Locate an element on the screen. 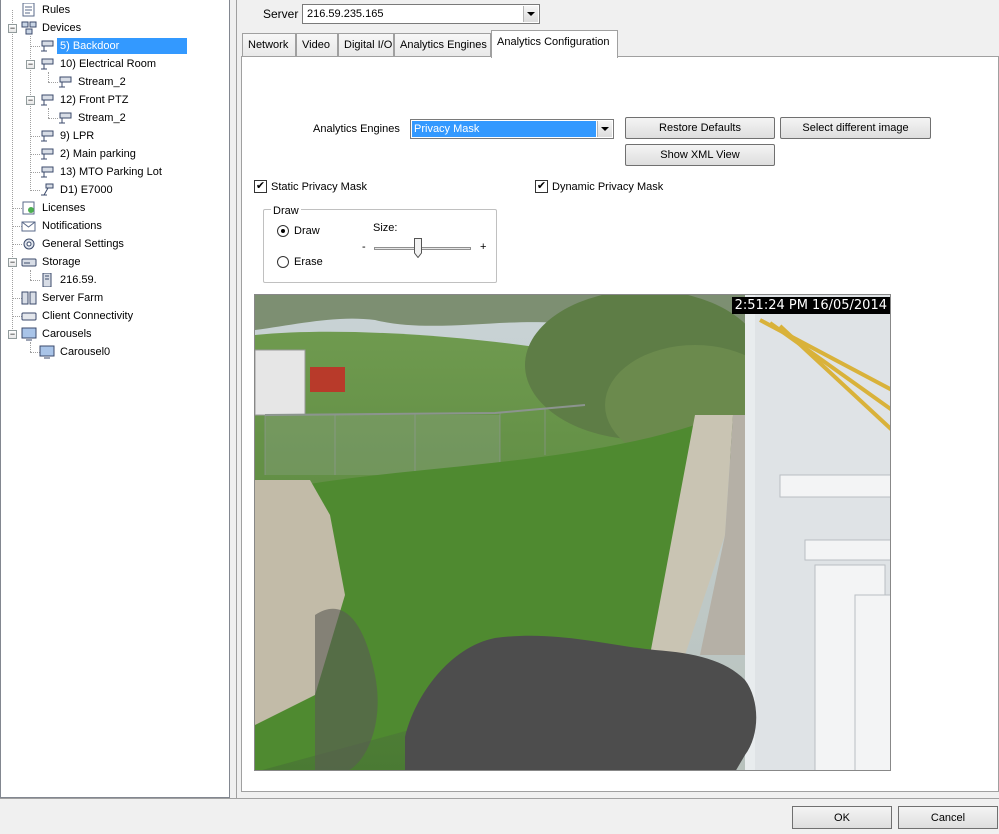  tab-video: Video is located at coordinates (317, 45).